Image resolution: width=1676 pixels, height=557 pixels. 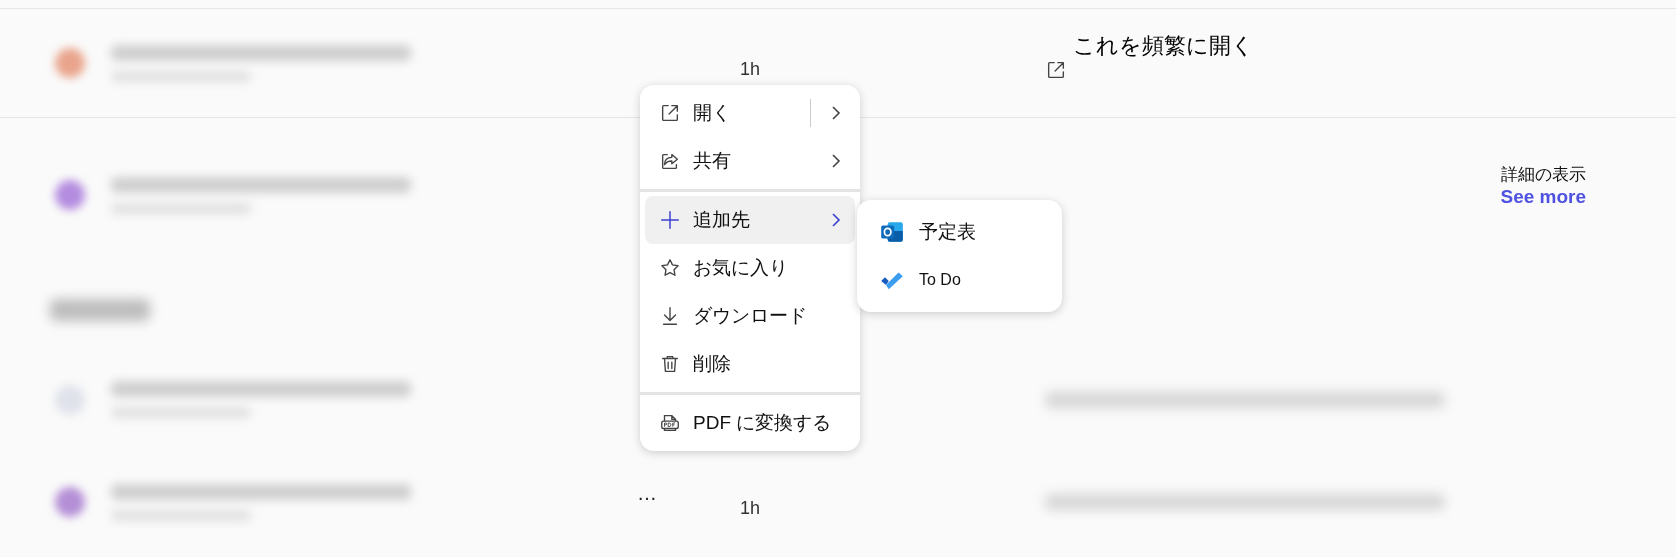 I want to click on menu-item: PDF に変換する, so click(x=750, y=423).